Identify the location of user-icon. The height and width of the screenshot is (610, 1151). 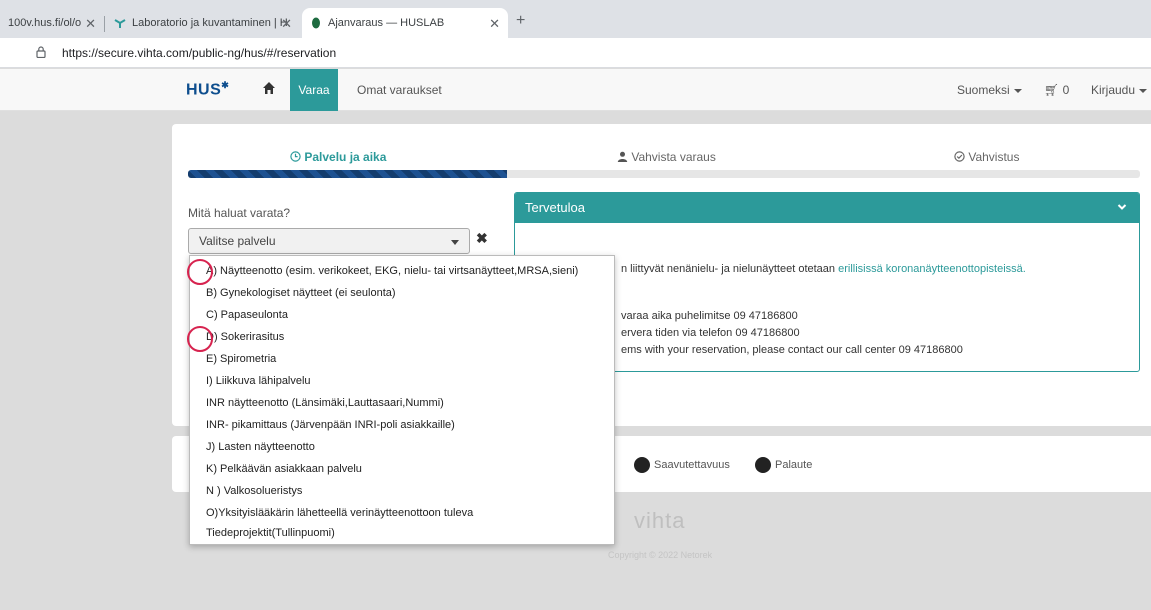
(622, 156).